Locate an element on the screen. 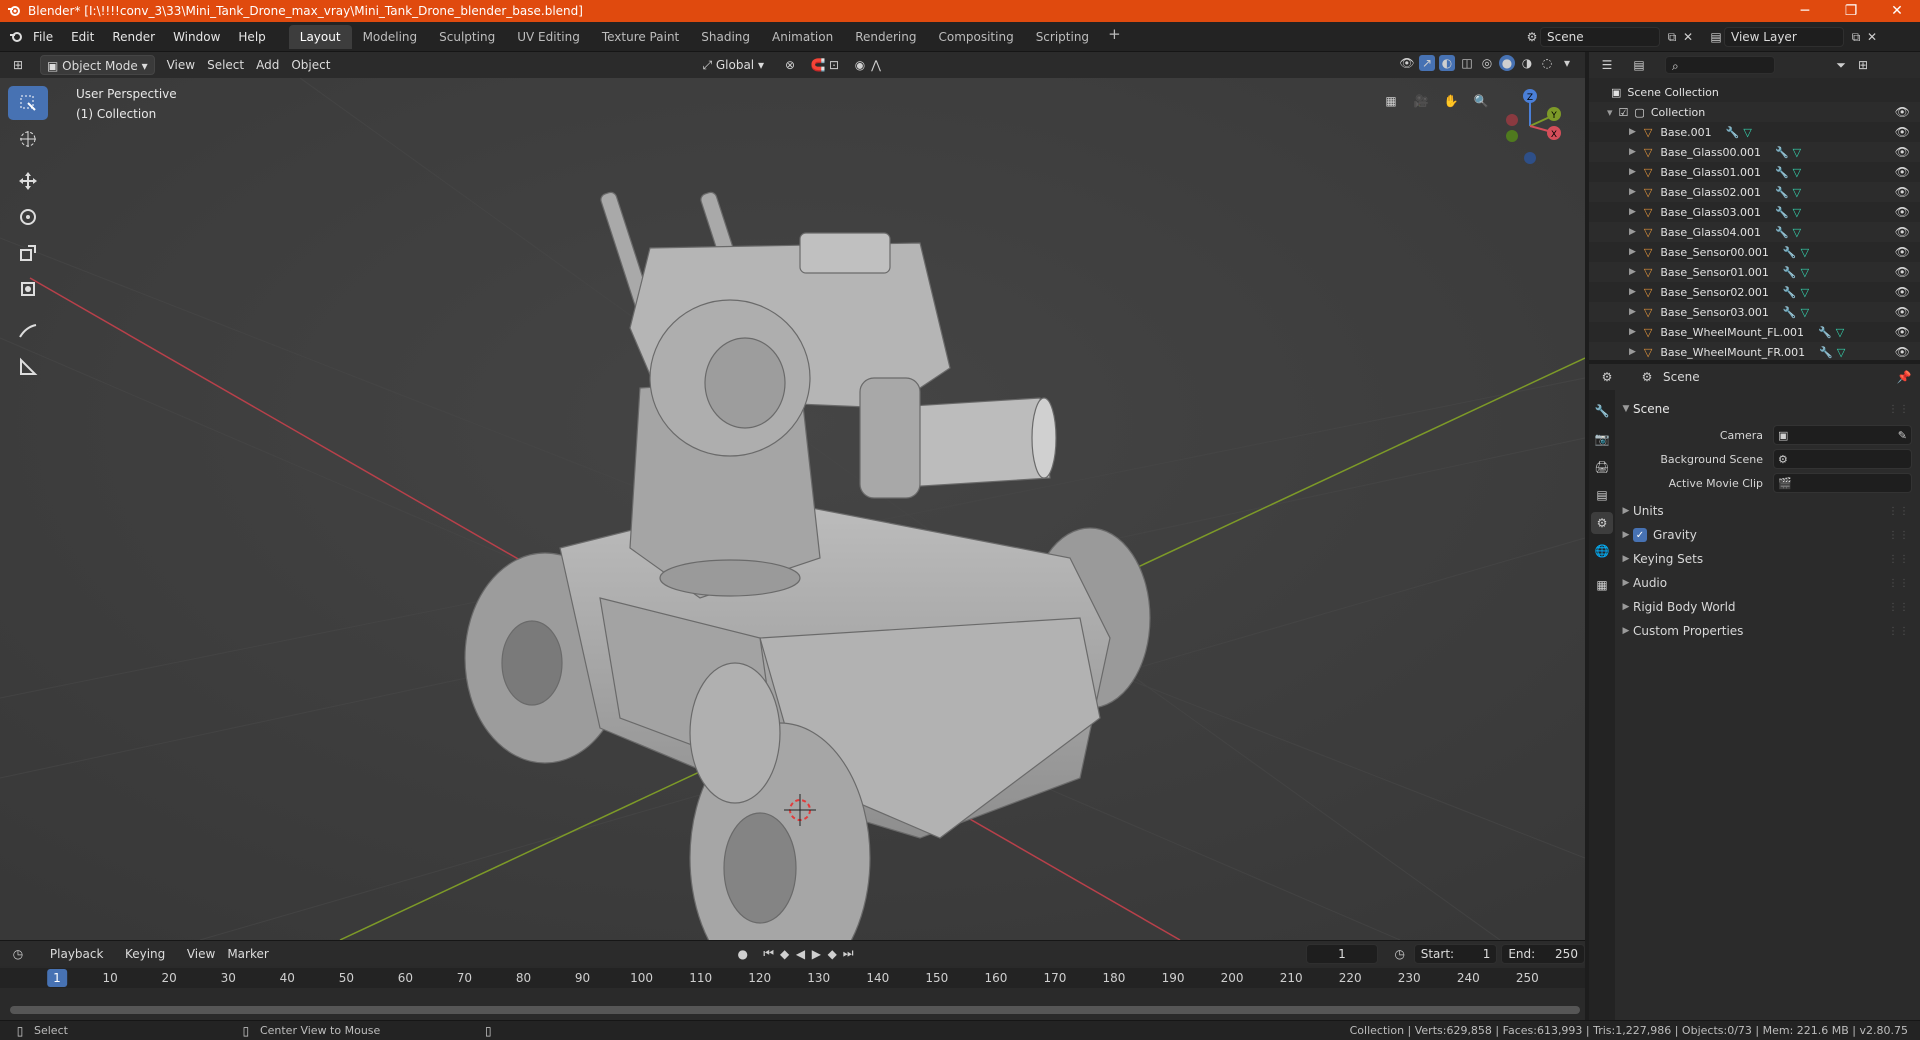 The width and height of the screenshot is (1920, 1040). snap-target-icon: ⊡ is located at coordinates (834, 65).